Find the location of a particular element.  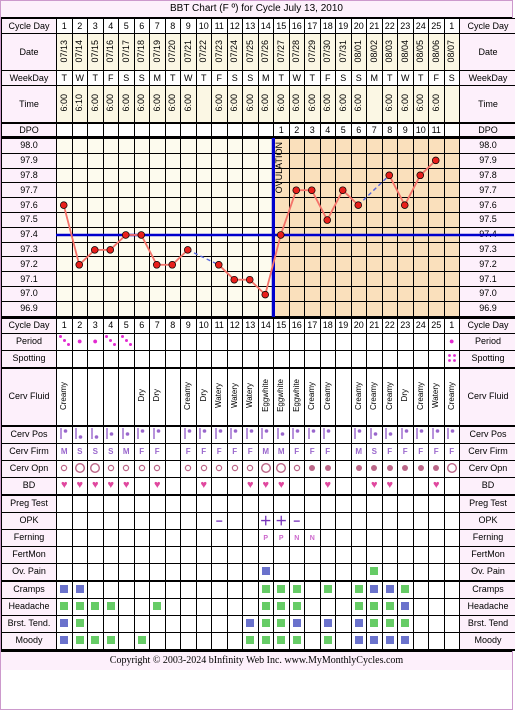

cerv-firm-cell-10: F is located at coordinates (203, 451).